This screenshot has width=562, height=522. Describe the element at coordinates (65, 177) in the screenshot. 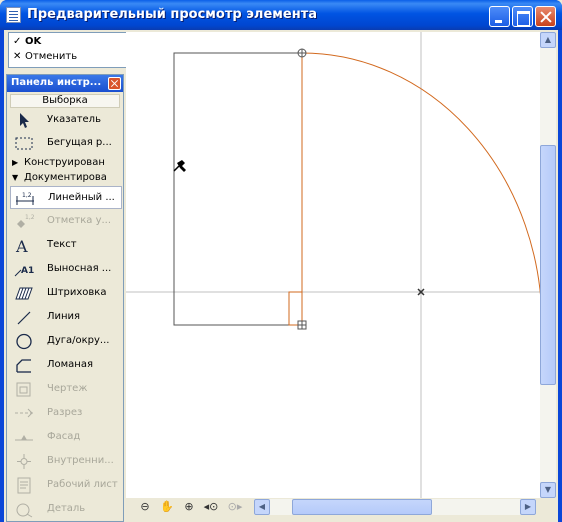

I see `group-label: Документирова` at that location.